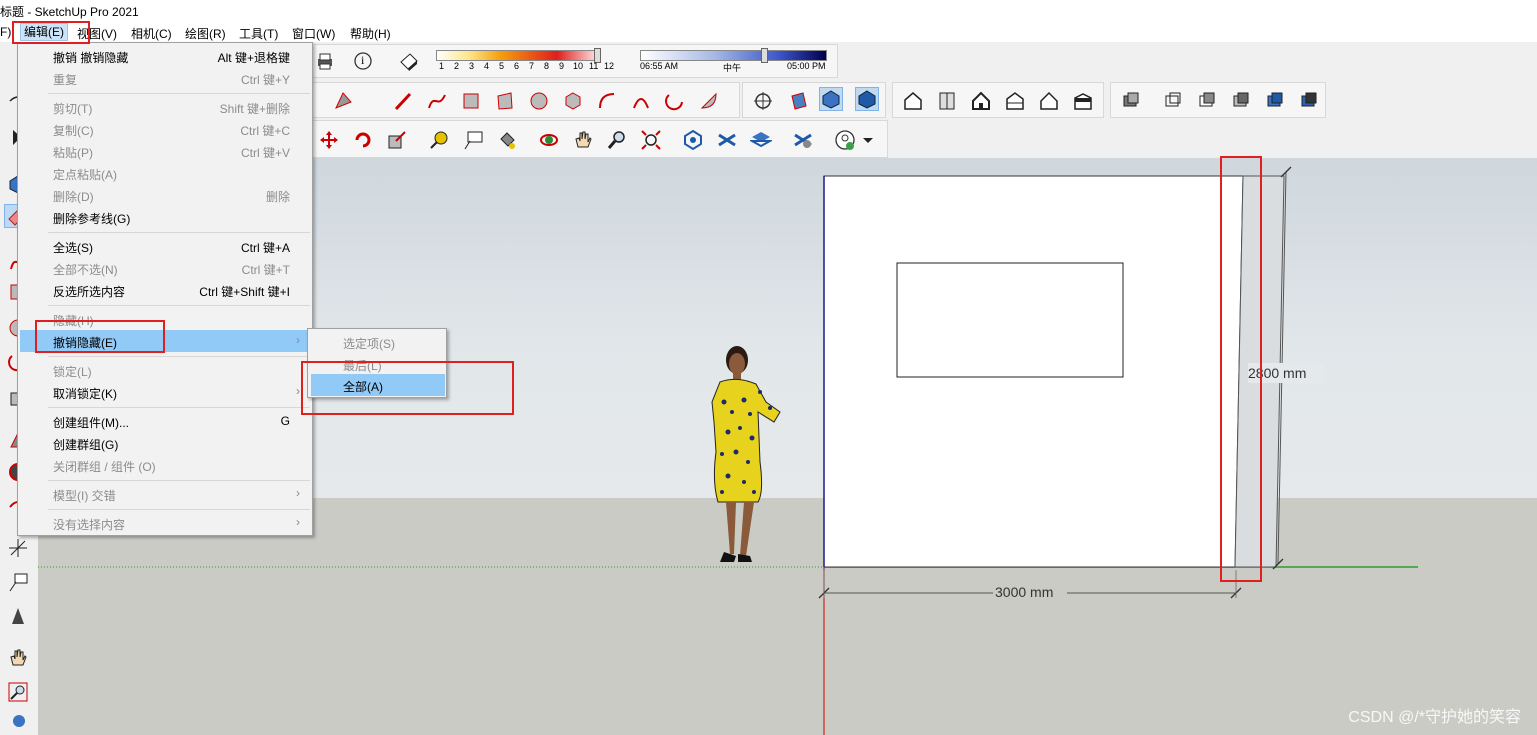 This screenshot has height=735, width=1537. I want to click on menu-file: F), so click(5, 32).